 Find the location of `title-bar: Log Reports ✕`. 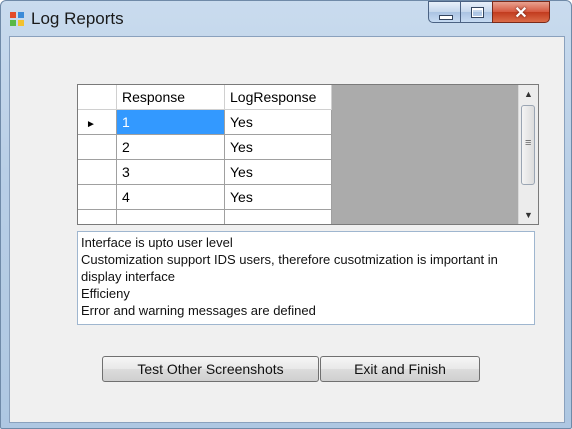

title-bar: Log Reports ✕ is located at coordinates (286, 18).